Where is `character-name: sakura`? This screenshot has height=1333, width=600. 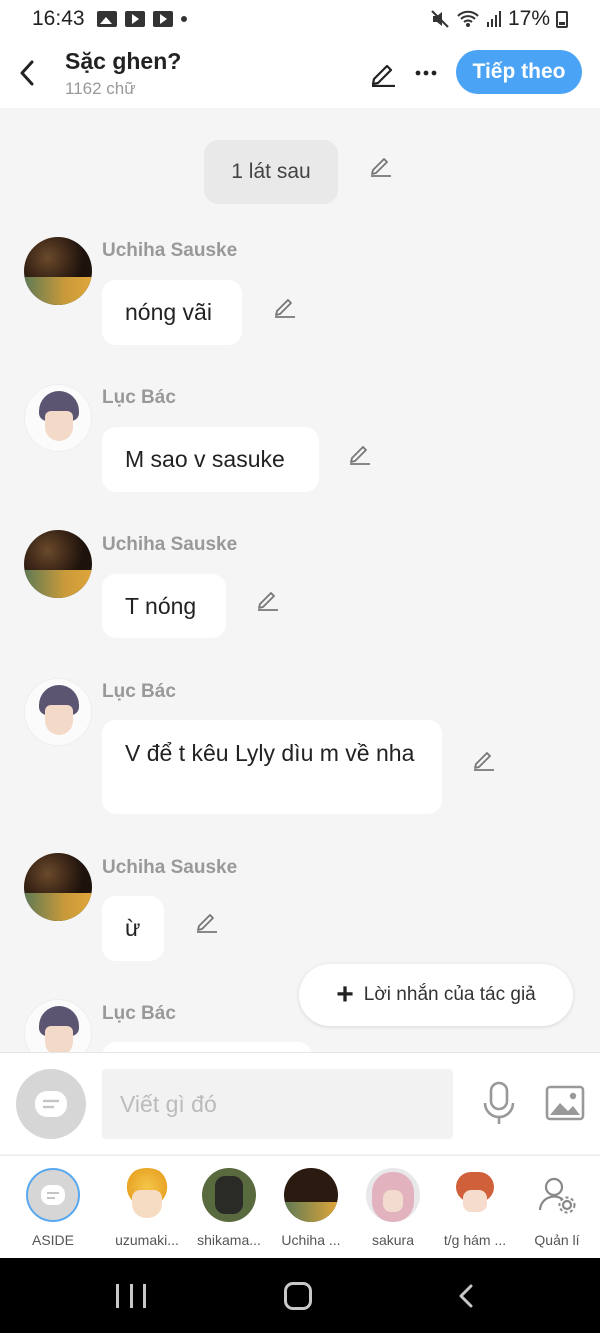
character-name: sakura is located at coordinates (393, 1240).